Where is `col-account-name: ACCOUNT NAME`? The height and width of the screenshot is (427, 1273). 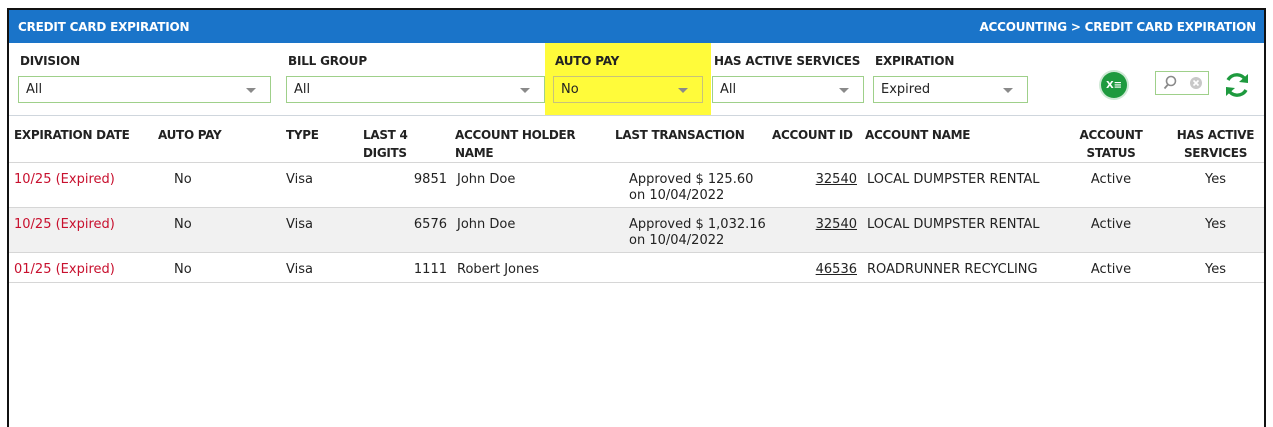 col-account-name: ACCOUNT NAME is located at coordinates (960, 139).